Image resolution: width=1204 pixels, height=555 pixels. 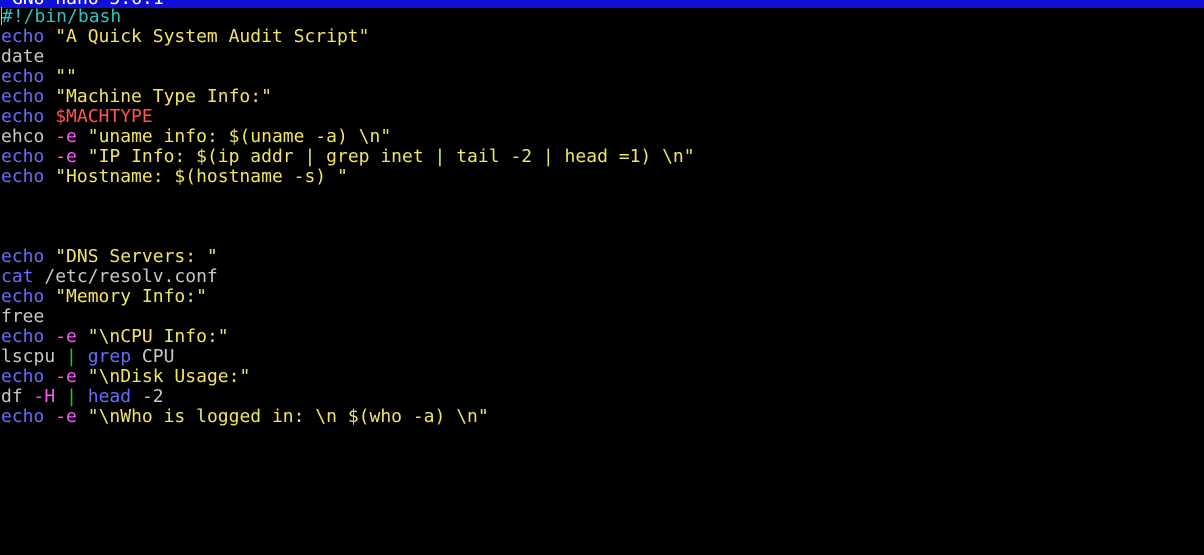 I want to click on code-line: lscpu | grep CPU, so click(x=601, y=357).